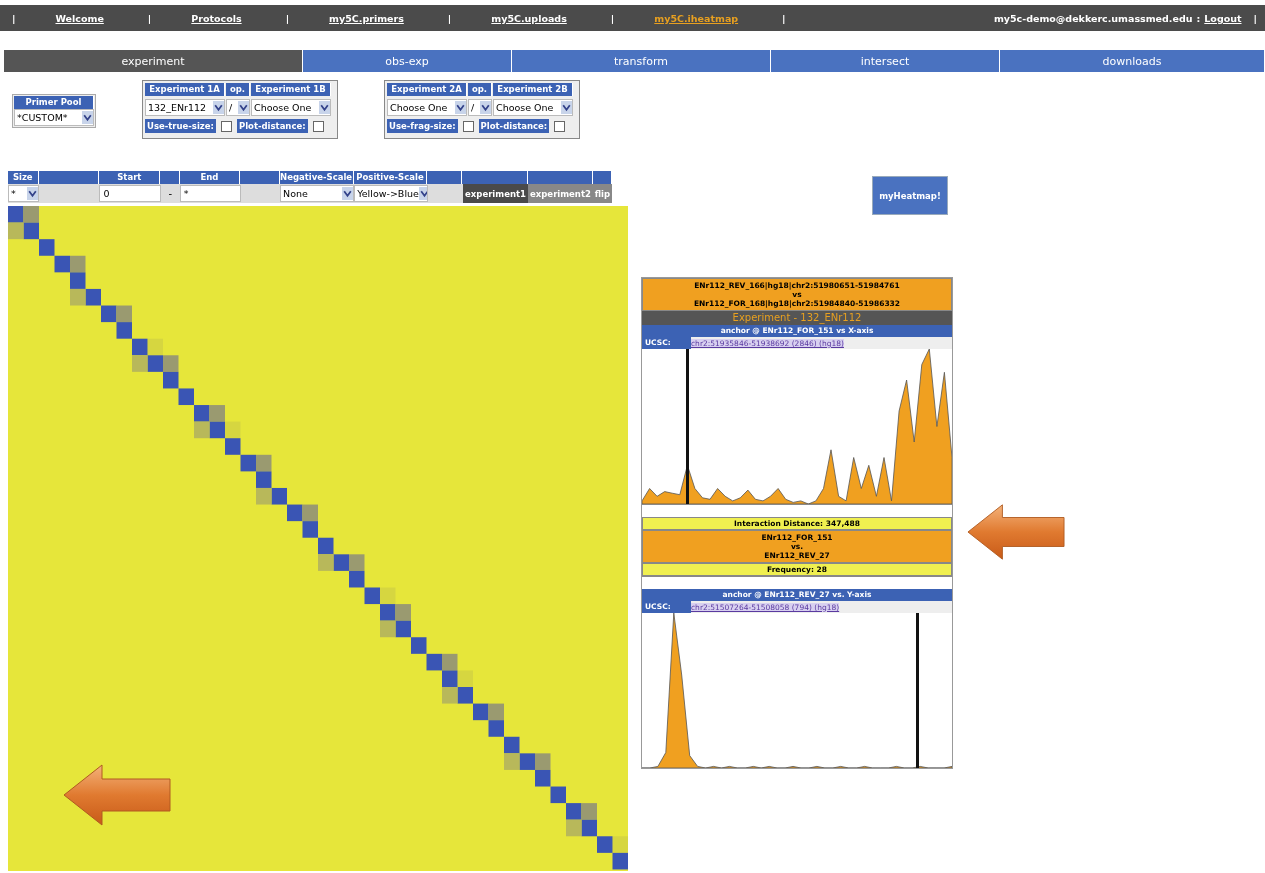 This screenshot has height=873, width=1265. What do you see at coordinates (696, 18) in the screenshot?
I see `nav-link: my5C.iheatmap` at bounding box center [696, 18].